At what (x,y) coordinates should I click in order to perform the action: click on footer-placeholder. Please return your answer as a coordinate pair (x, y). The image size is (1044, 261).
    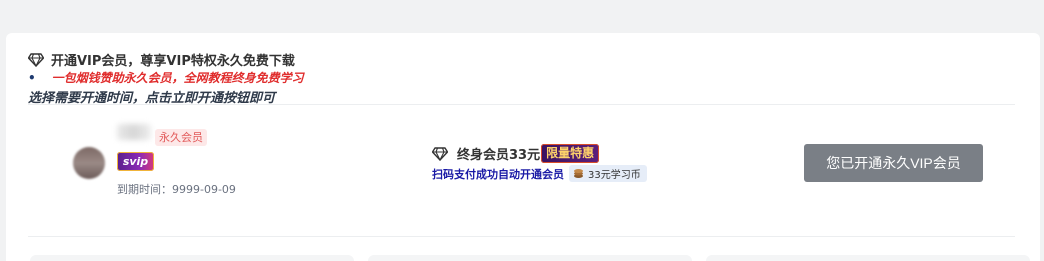
    Looking at the image, I should click on (530, 258).